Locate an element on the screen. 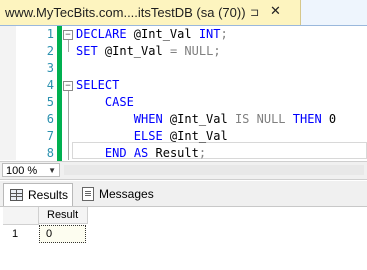 The height and width of the screenshot is (270, 367). line-number: 1 is located at coordinates (50, 34).